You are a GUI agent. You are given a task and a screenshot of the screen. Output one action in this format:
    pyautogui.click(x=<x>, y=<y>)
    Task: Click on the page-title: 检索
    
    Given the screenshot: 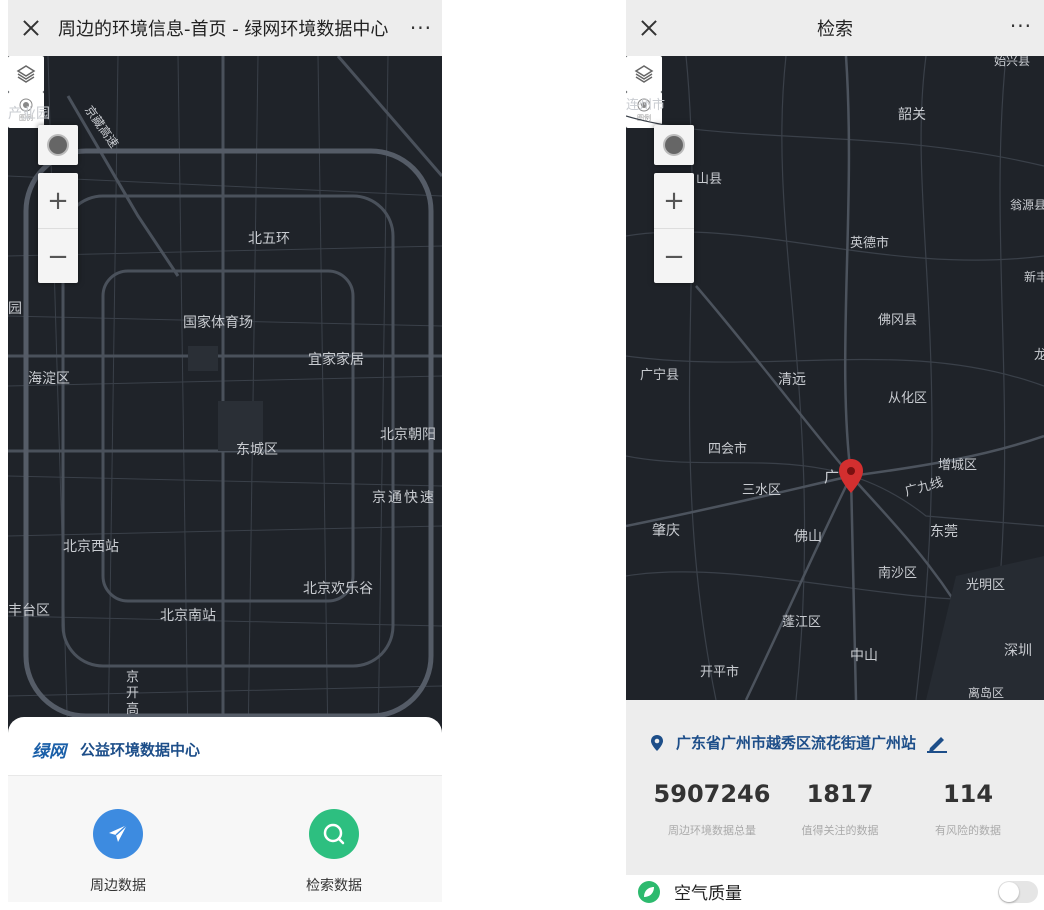 What is the action you would take?
    pyautogui.click(x=835, y=29)
    